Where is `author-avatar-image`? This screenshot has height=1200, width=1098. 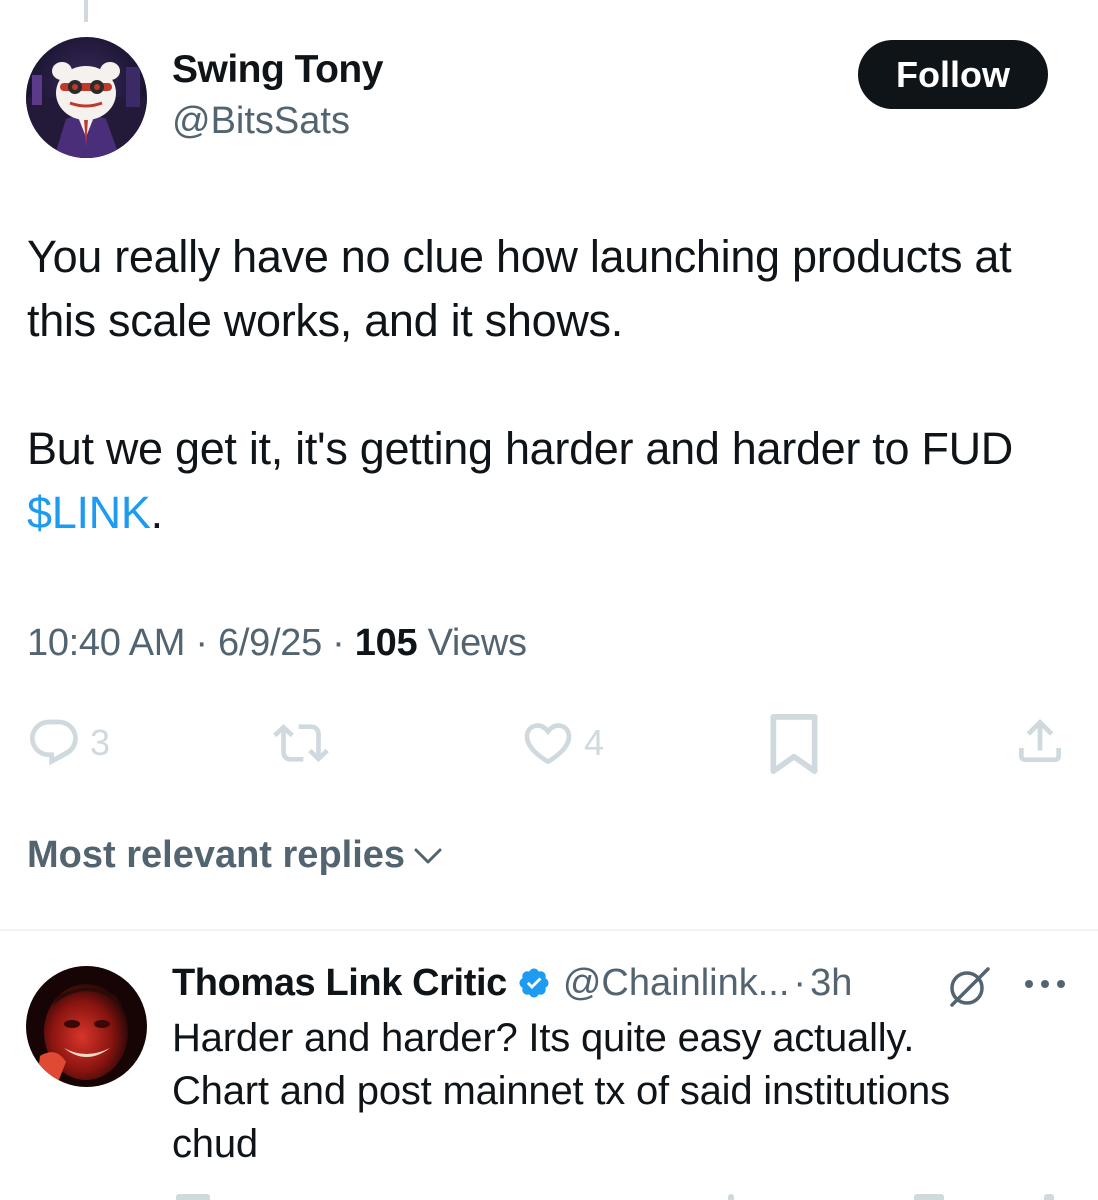 author-avatar-image is located at coordinates (86, 97).